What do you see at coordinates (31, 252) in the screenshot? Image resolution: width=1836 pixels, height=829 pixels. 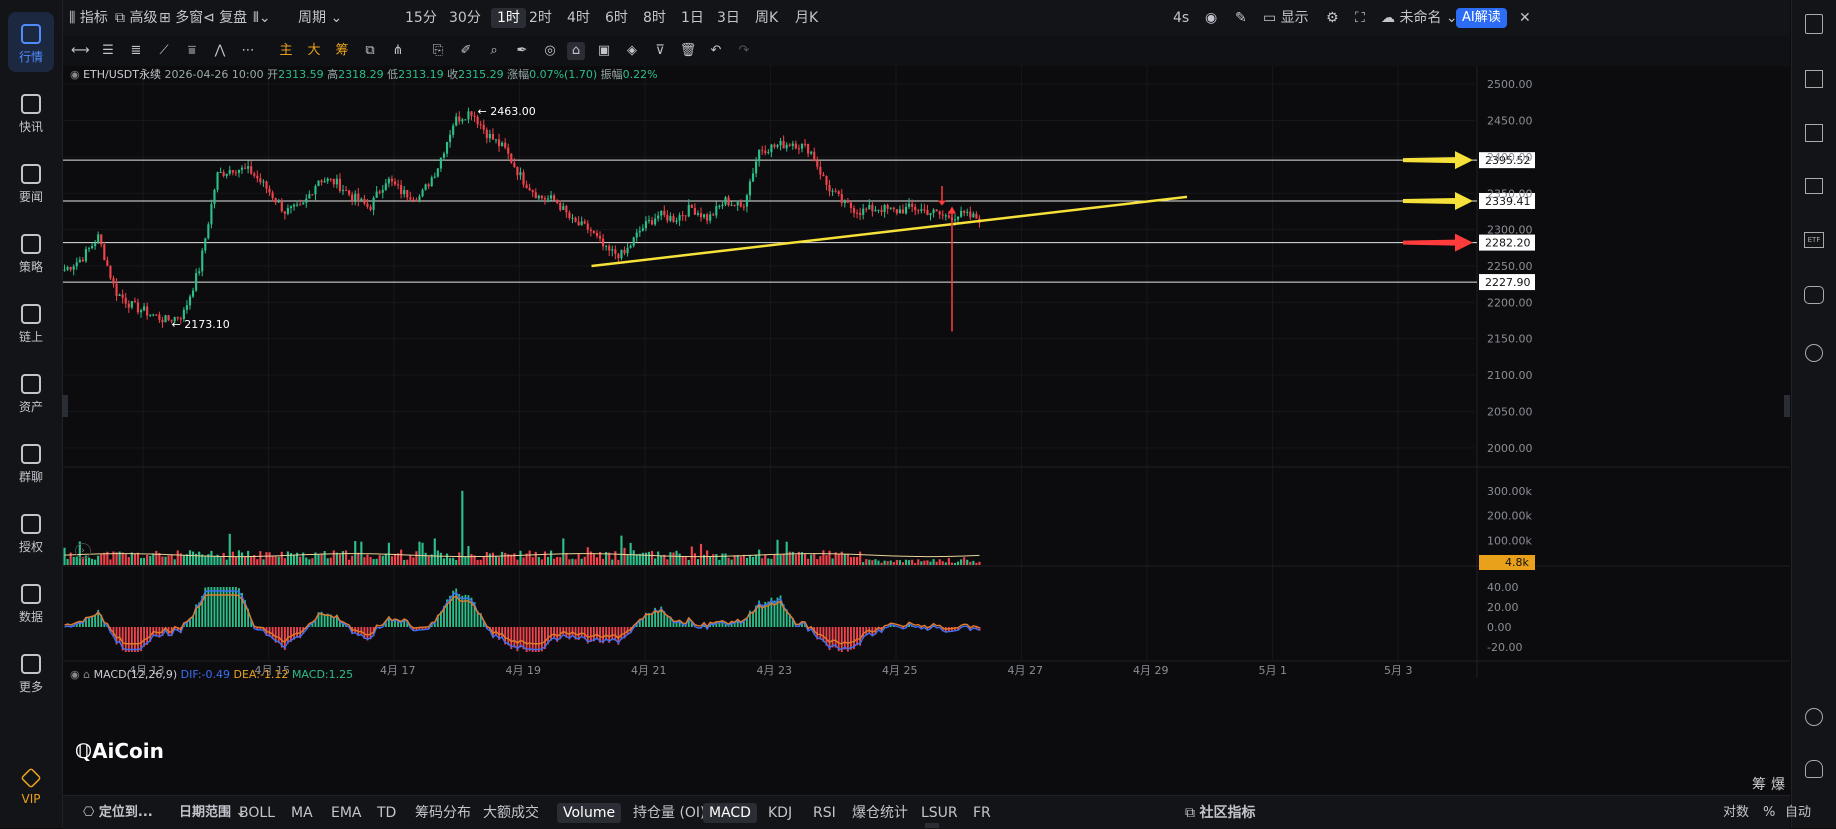 I see `nav-item-3: 策略` at bounding box center [31, 252].